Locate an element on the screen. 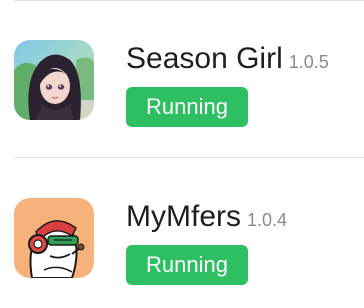  app-title-line: Season Girl 1.0.5 is located at coordinates (243, 59).